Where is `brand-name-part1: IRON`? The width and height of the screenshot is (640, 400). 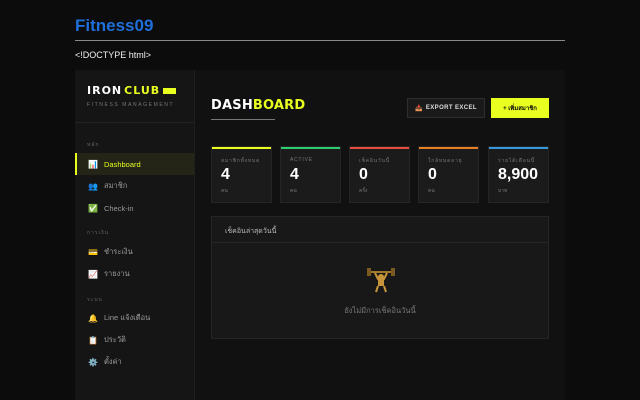 brand-name-part1: IRON is located at coordinates (105, 90).